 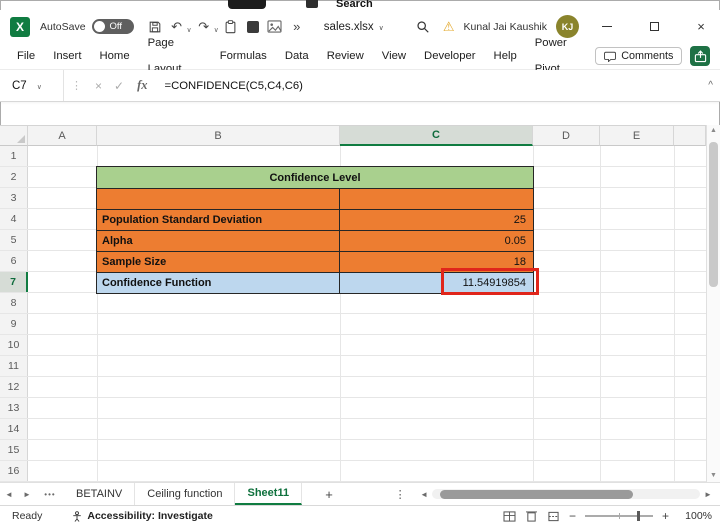 I want to click on autosave-label: AutoSave, so click(x=63, y=26).